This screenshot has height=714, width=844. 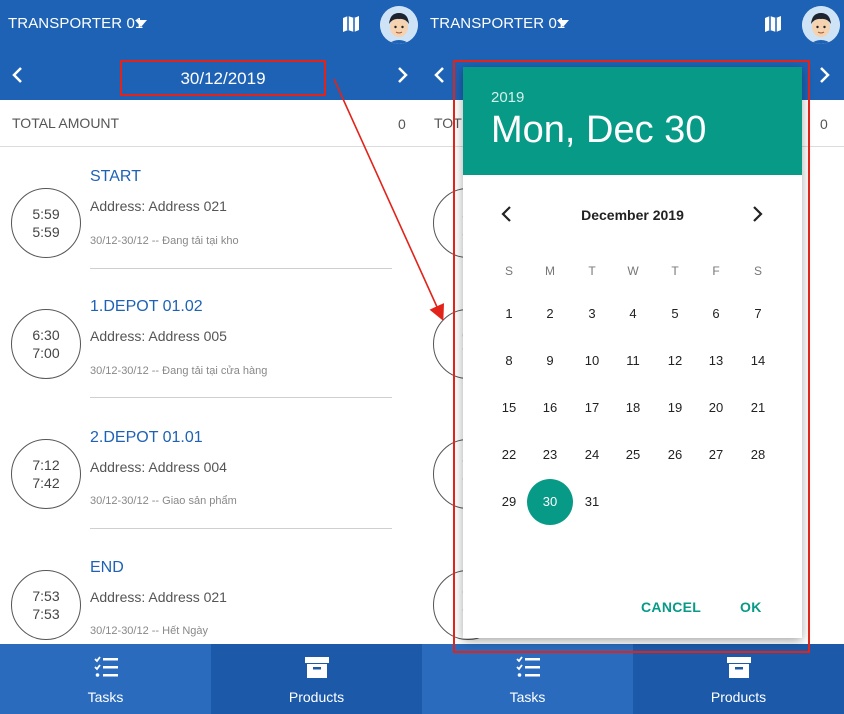 I want to click on time-start: 5:59, so click(x=46, y=214).